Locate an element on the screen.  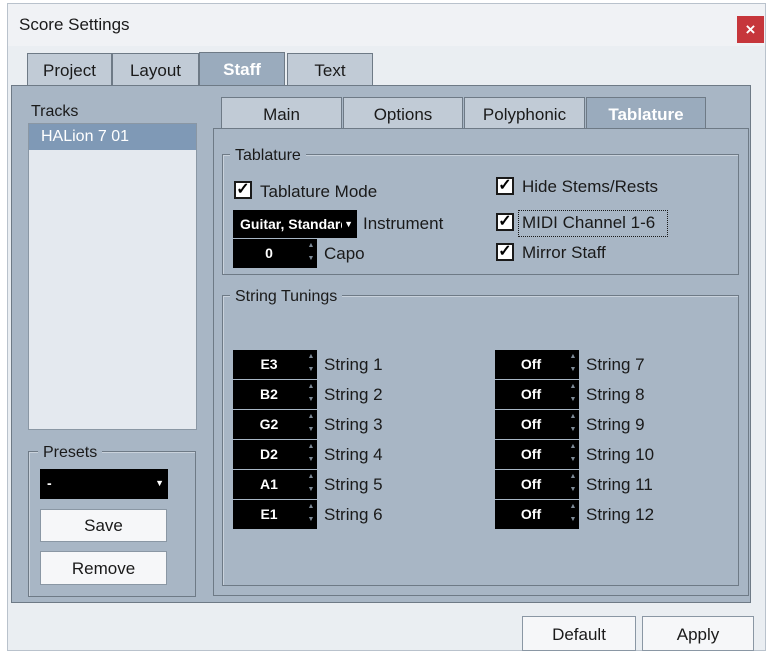
window-title: Score Settings is located at coordinates (74, 24).